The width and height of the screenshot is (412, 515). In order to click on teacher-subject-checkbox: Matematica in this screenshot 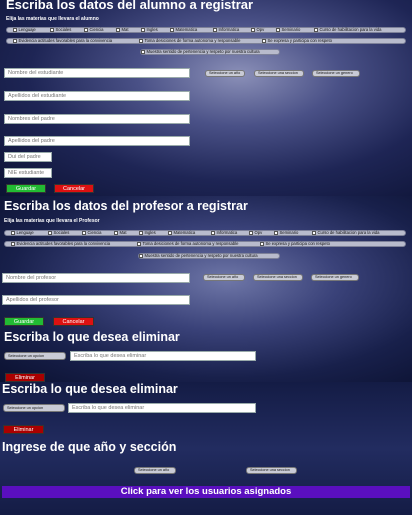, I will do `click(181, 232)`.